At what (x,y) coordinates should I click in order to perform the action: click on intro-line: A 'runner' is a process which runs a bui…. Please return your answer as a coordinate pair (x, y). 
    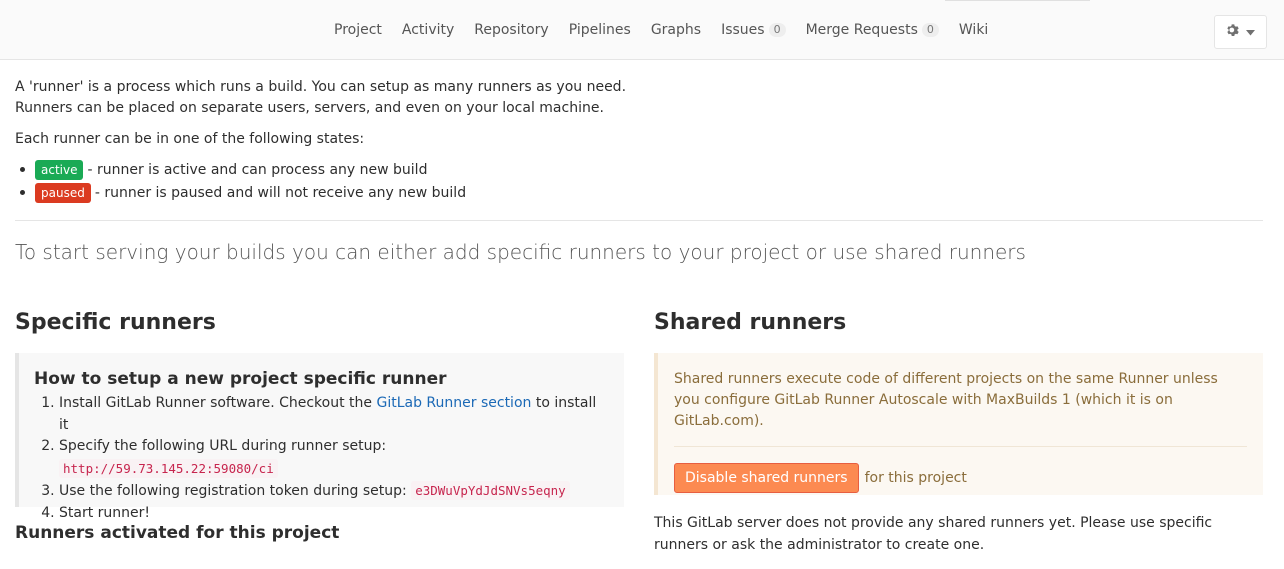
    Looking at the image, I should click on (321, 87).